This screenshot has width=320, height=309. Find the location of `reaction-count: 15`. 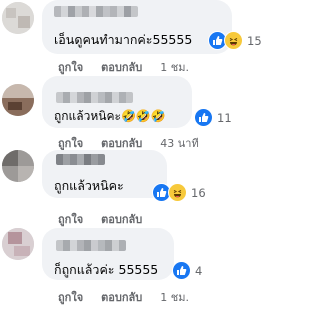

reaction-count: 15 is located at coordinates (254, 40).